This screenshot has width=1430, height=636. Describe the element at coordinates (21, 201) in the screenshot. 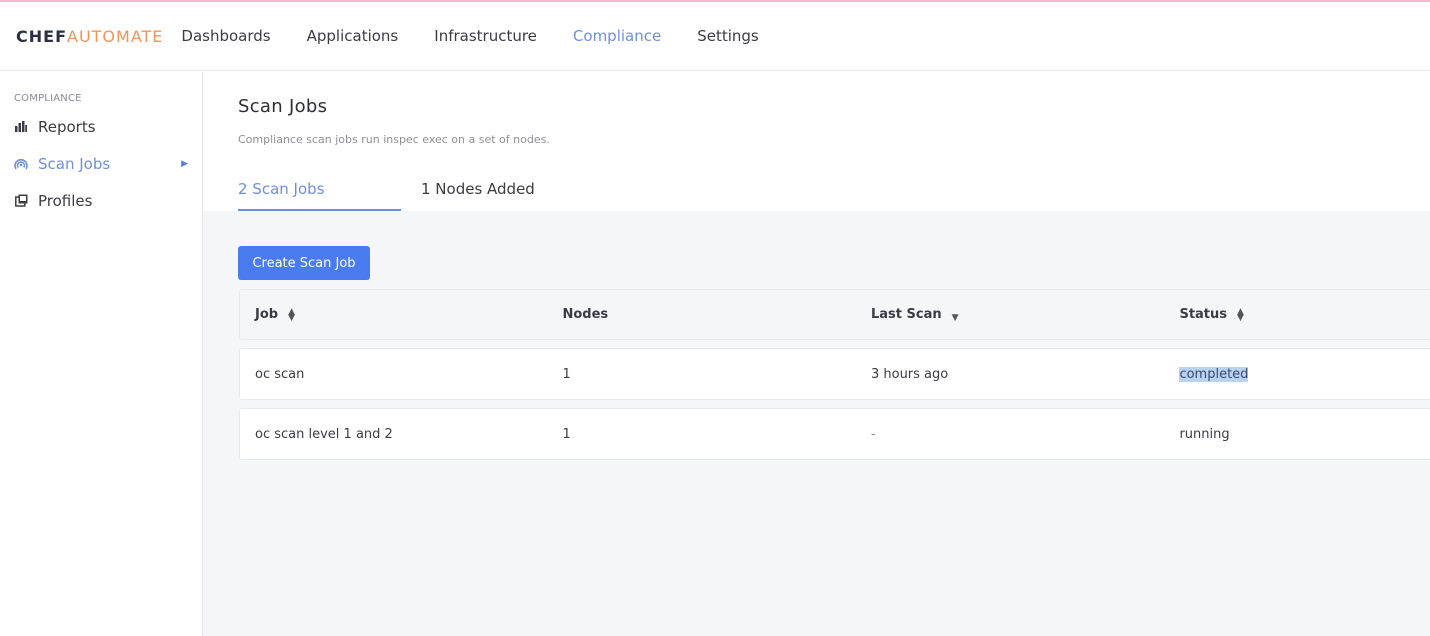

I see `stacked-pages-icon` at that location.